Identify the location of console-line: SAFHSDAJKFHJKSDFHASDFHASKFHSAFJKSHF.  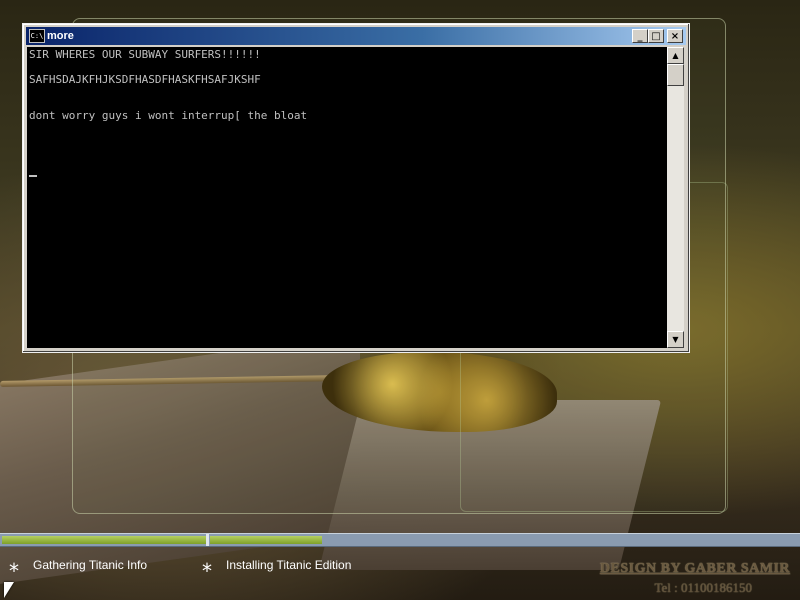
(145, 79).